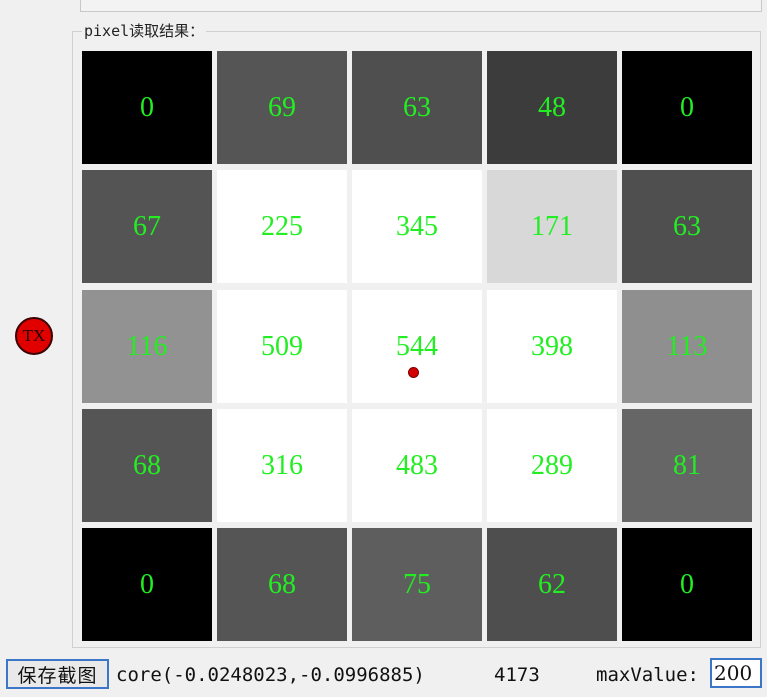  Describe the element at coordinates (270, 675) in the screenshot. I see `core-coordinate-text: core(-0.0248023,-0.0996885)` at that location.